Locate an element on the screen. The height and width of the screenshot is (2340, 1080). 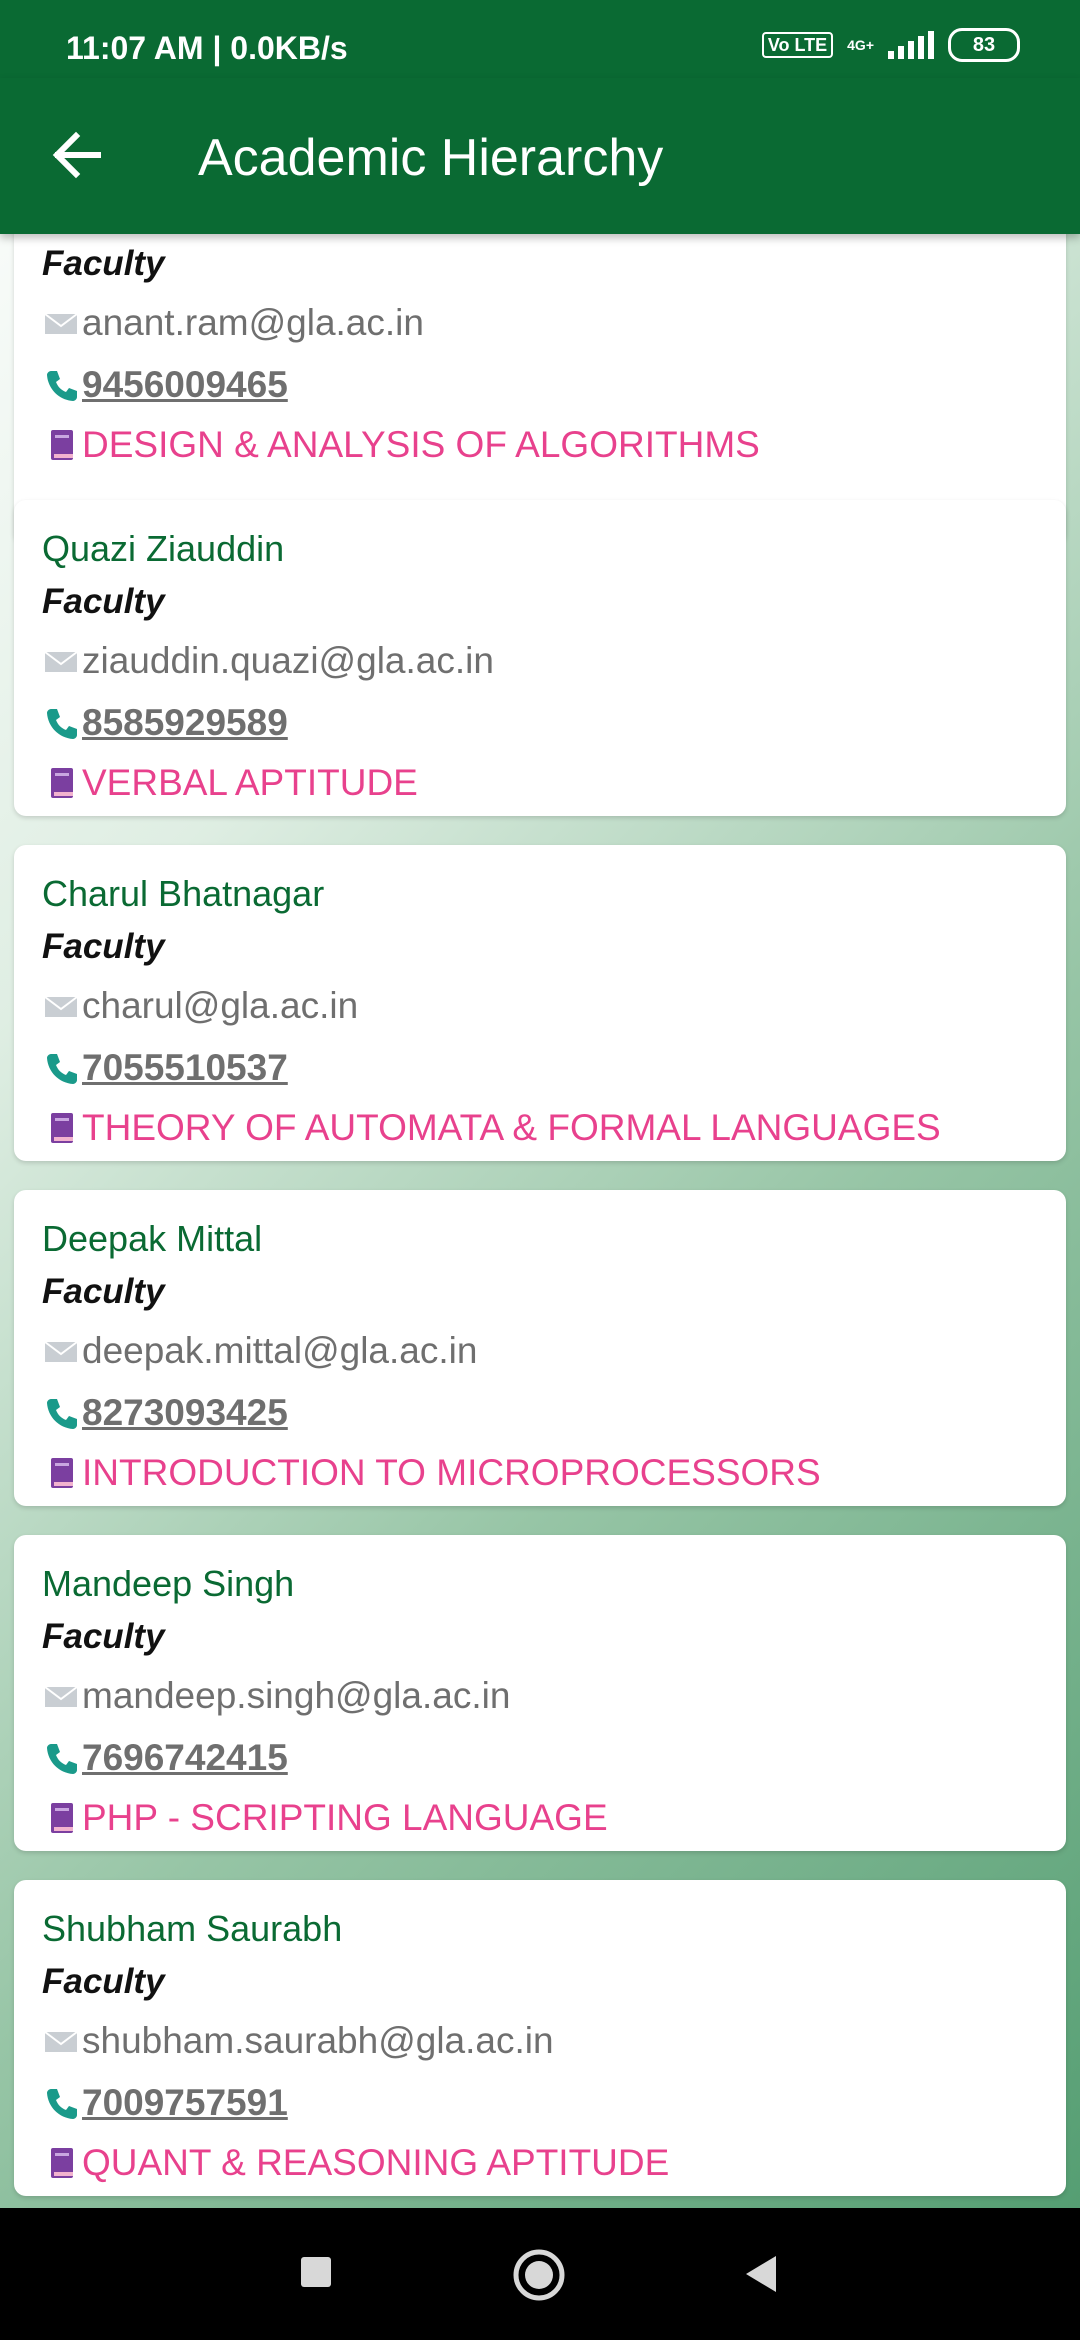
phone-number: 8585929589 is located at coordinates (185, 722).